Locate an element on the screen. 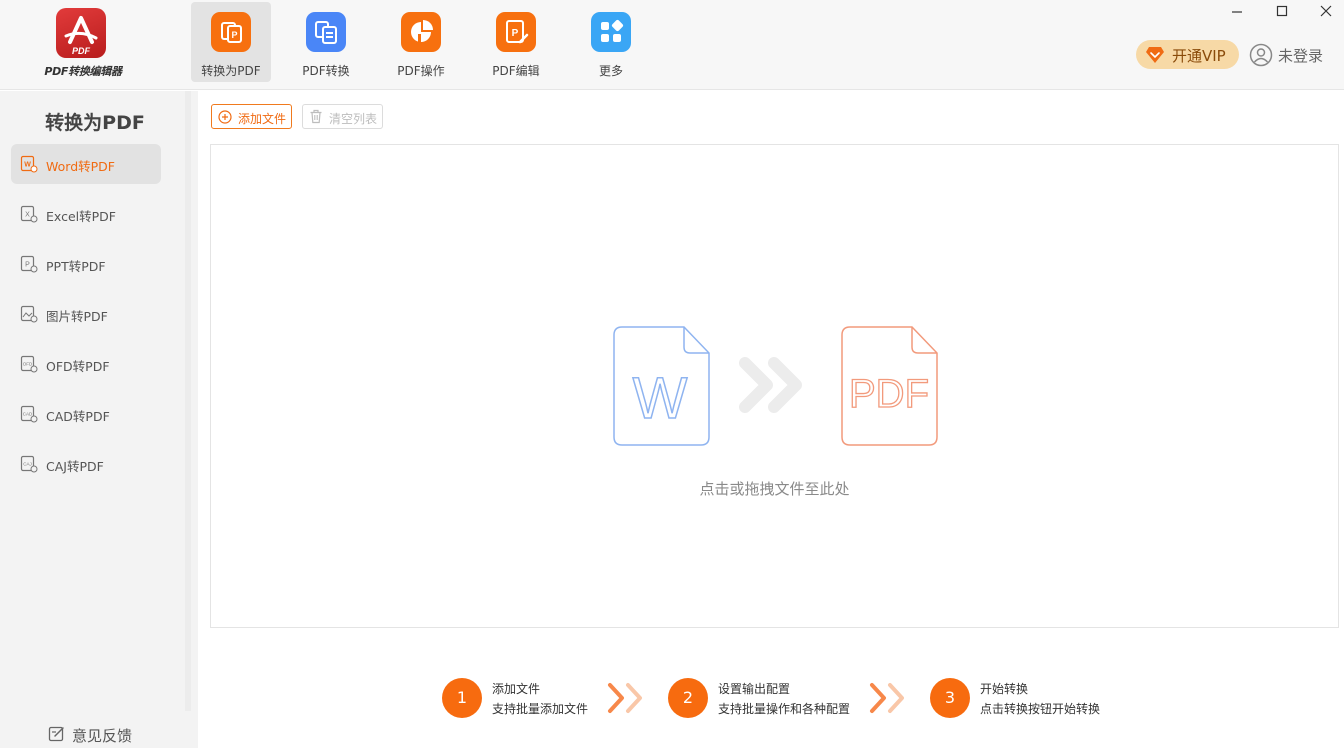  plus-circle-icon is located at coordinates (225, 117).